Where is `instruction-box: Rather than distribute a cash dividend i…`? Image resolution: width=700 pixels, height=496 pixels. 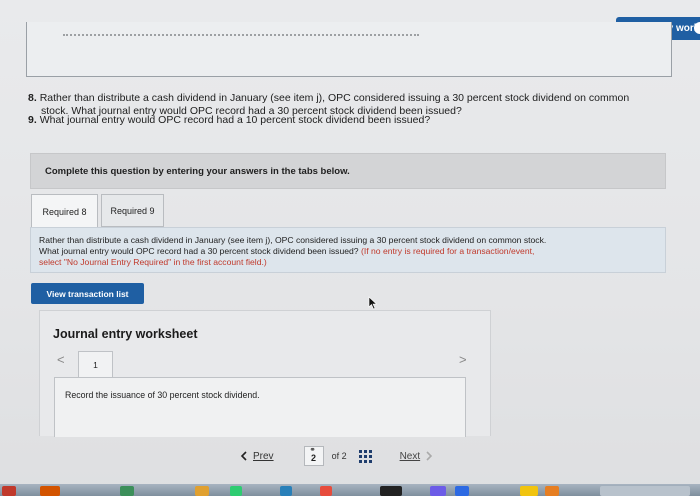
instruction-box: Rather than distribute a cash dividend i… is located at coordinates (348, 250).